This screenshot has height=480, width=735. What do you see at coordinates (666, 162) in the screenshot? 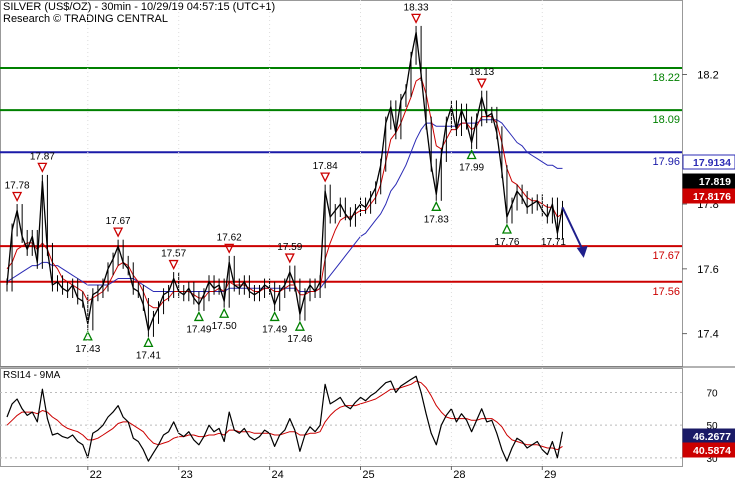
I see `level-label: 17.96` at bounding box center [666, 162].